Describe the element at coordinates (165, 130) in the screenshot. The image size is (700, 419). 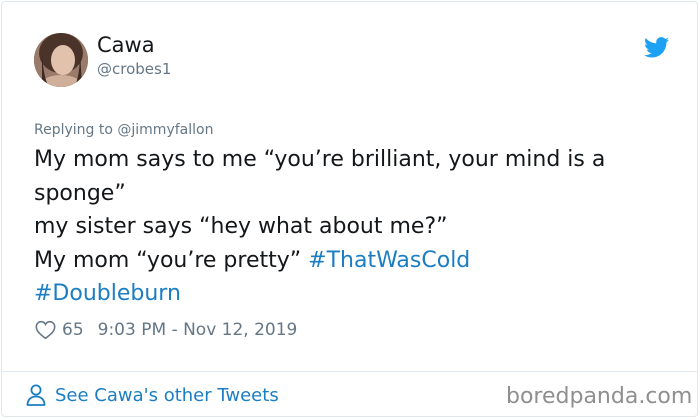
I see `replying-mention-link: @jimmyfallon` at that location.